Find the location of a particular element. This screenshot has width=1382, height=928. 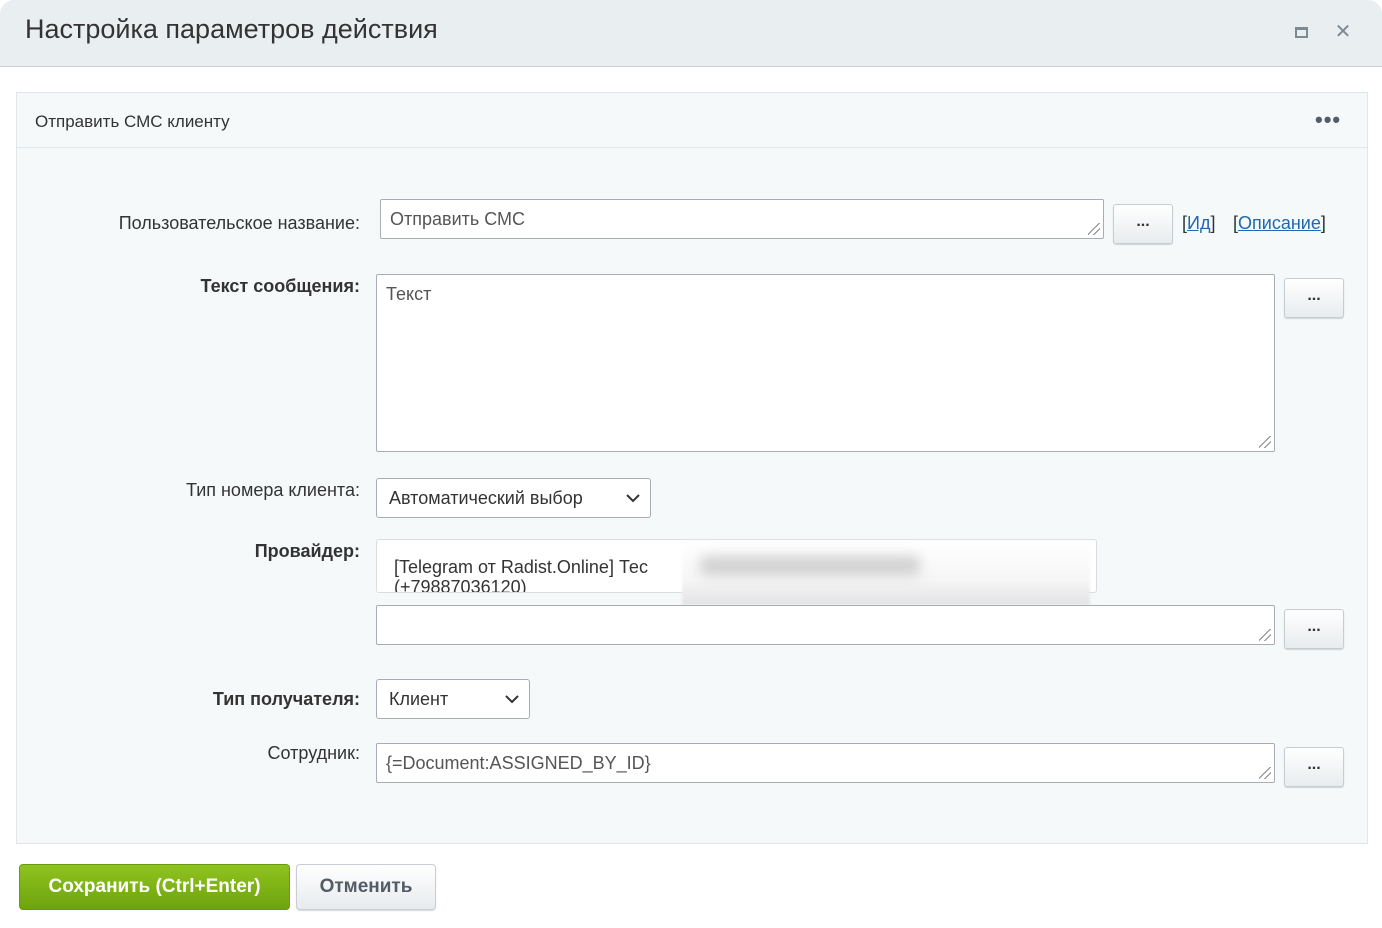

provider-label: Провайдер: is located at coordinates (307, 551).